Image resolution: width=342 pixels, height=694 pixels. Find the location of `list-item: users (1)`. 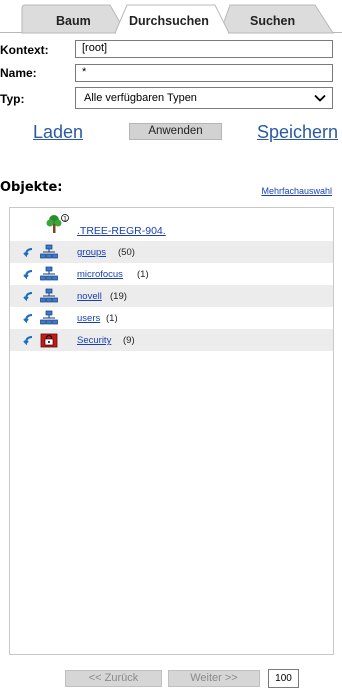

list-item: users (1) is located at coordinates (171, 318).